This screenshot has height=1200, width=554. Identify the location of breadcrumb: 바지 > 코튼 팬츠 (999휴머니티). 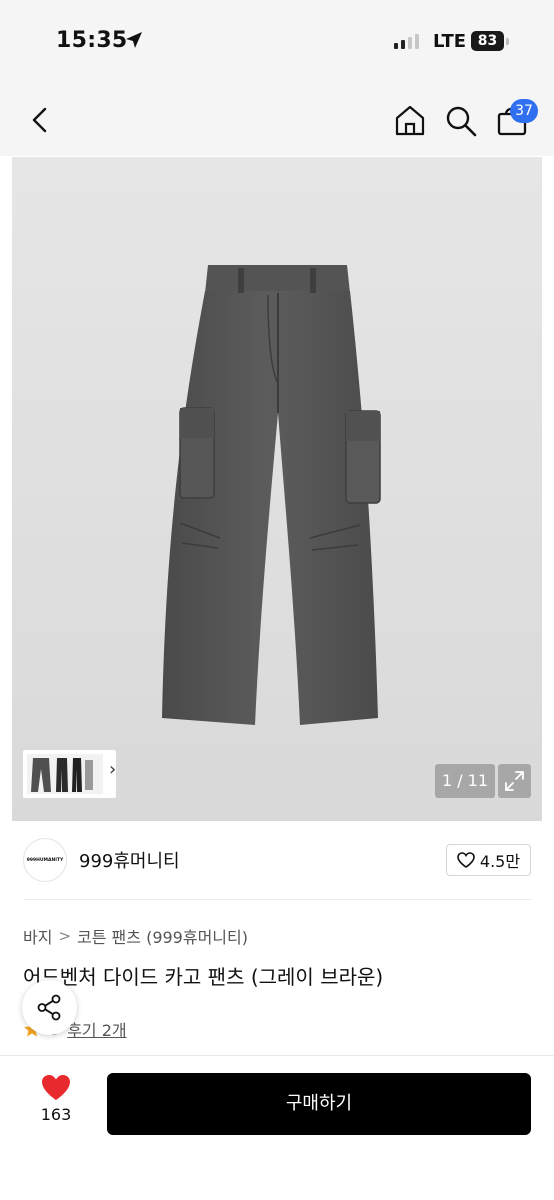
(135, 936).